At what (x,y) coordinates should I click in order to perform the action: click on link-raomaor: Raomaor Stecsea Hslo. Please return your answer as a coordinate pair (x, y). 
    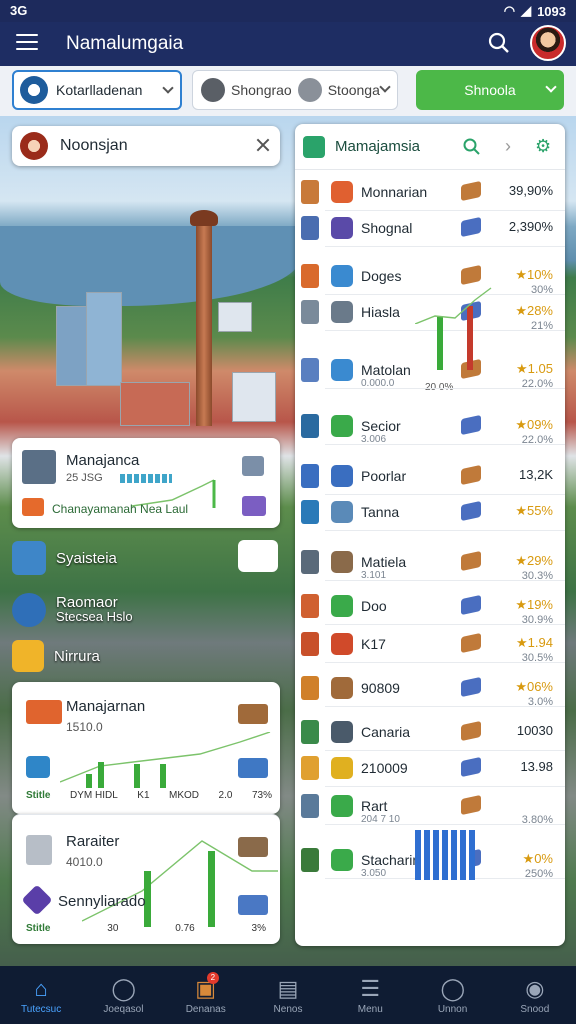
    Looking at the image, I should click on (72, 610).